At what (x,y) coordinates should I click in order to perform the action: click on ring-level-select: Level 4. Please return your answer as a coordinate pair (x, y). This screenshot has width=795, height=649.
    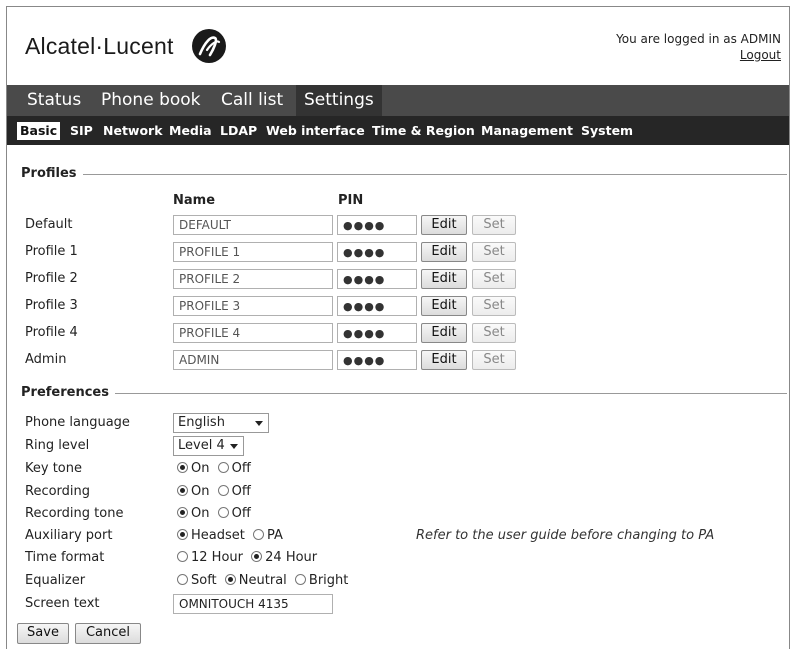
    Looking at the image, I should click on (208, 446).